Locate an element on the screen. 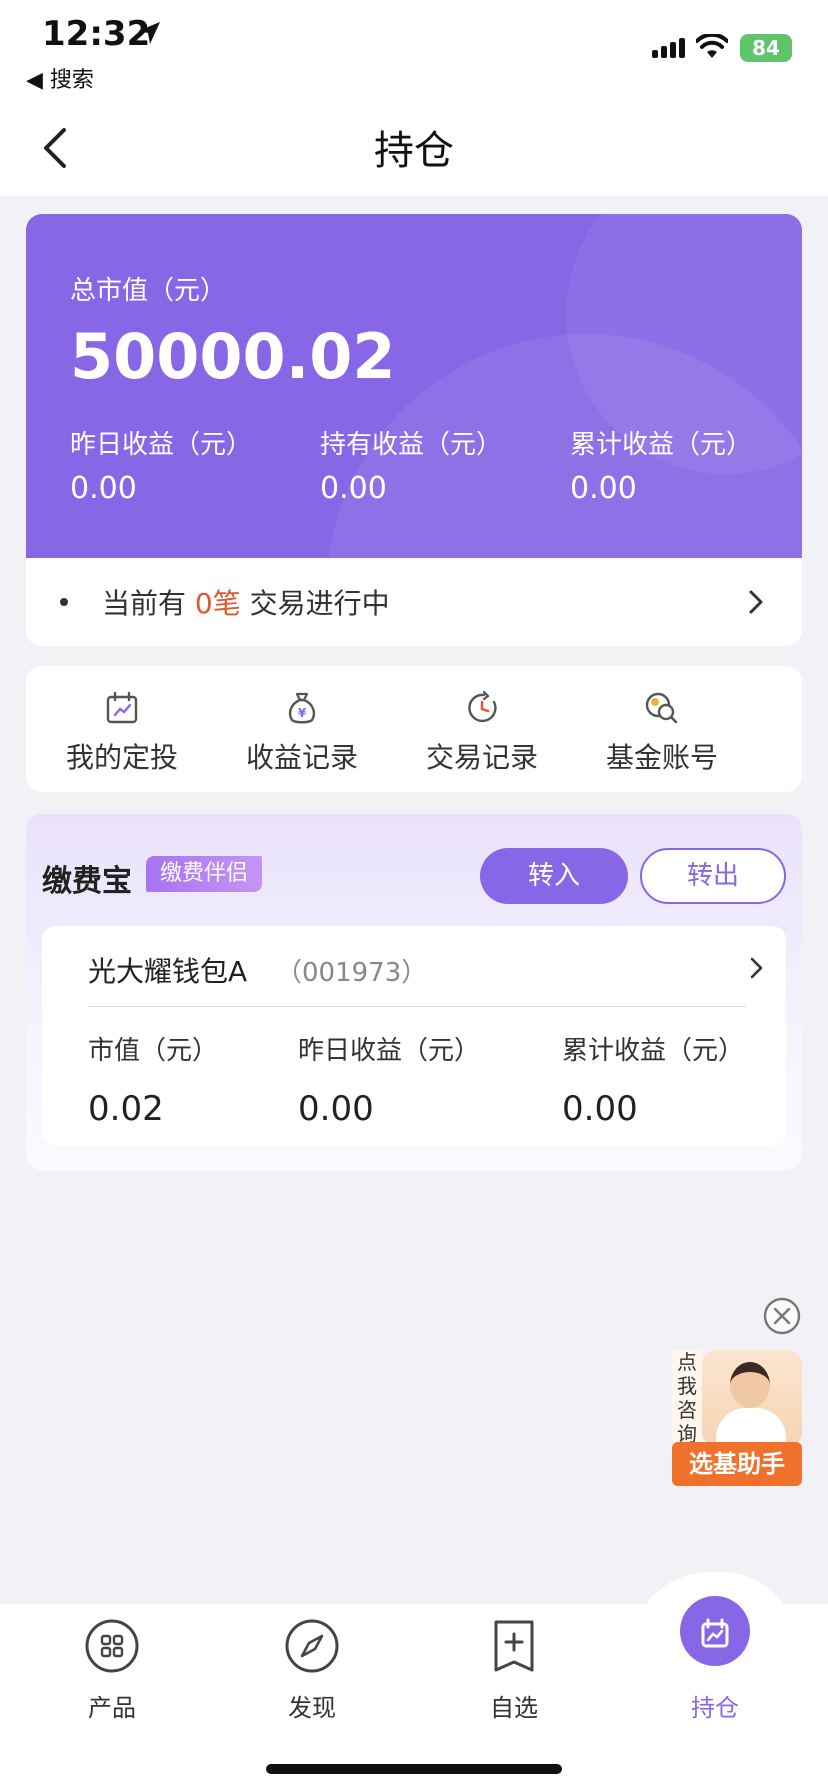 This screenshot has width=828, height=1792. earnings-record-button: ¥ 收益记录 is located at coordinates (302, 733).